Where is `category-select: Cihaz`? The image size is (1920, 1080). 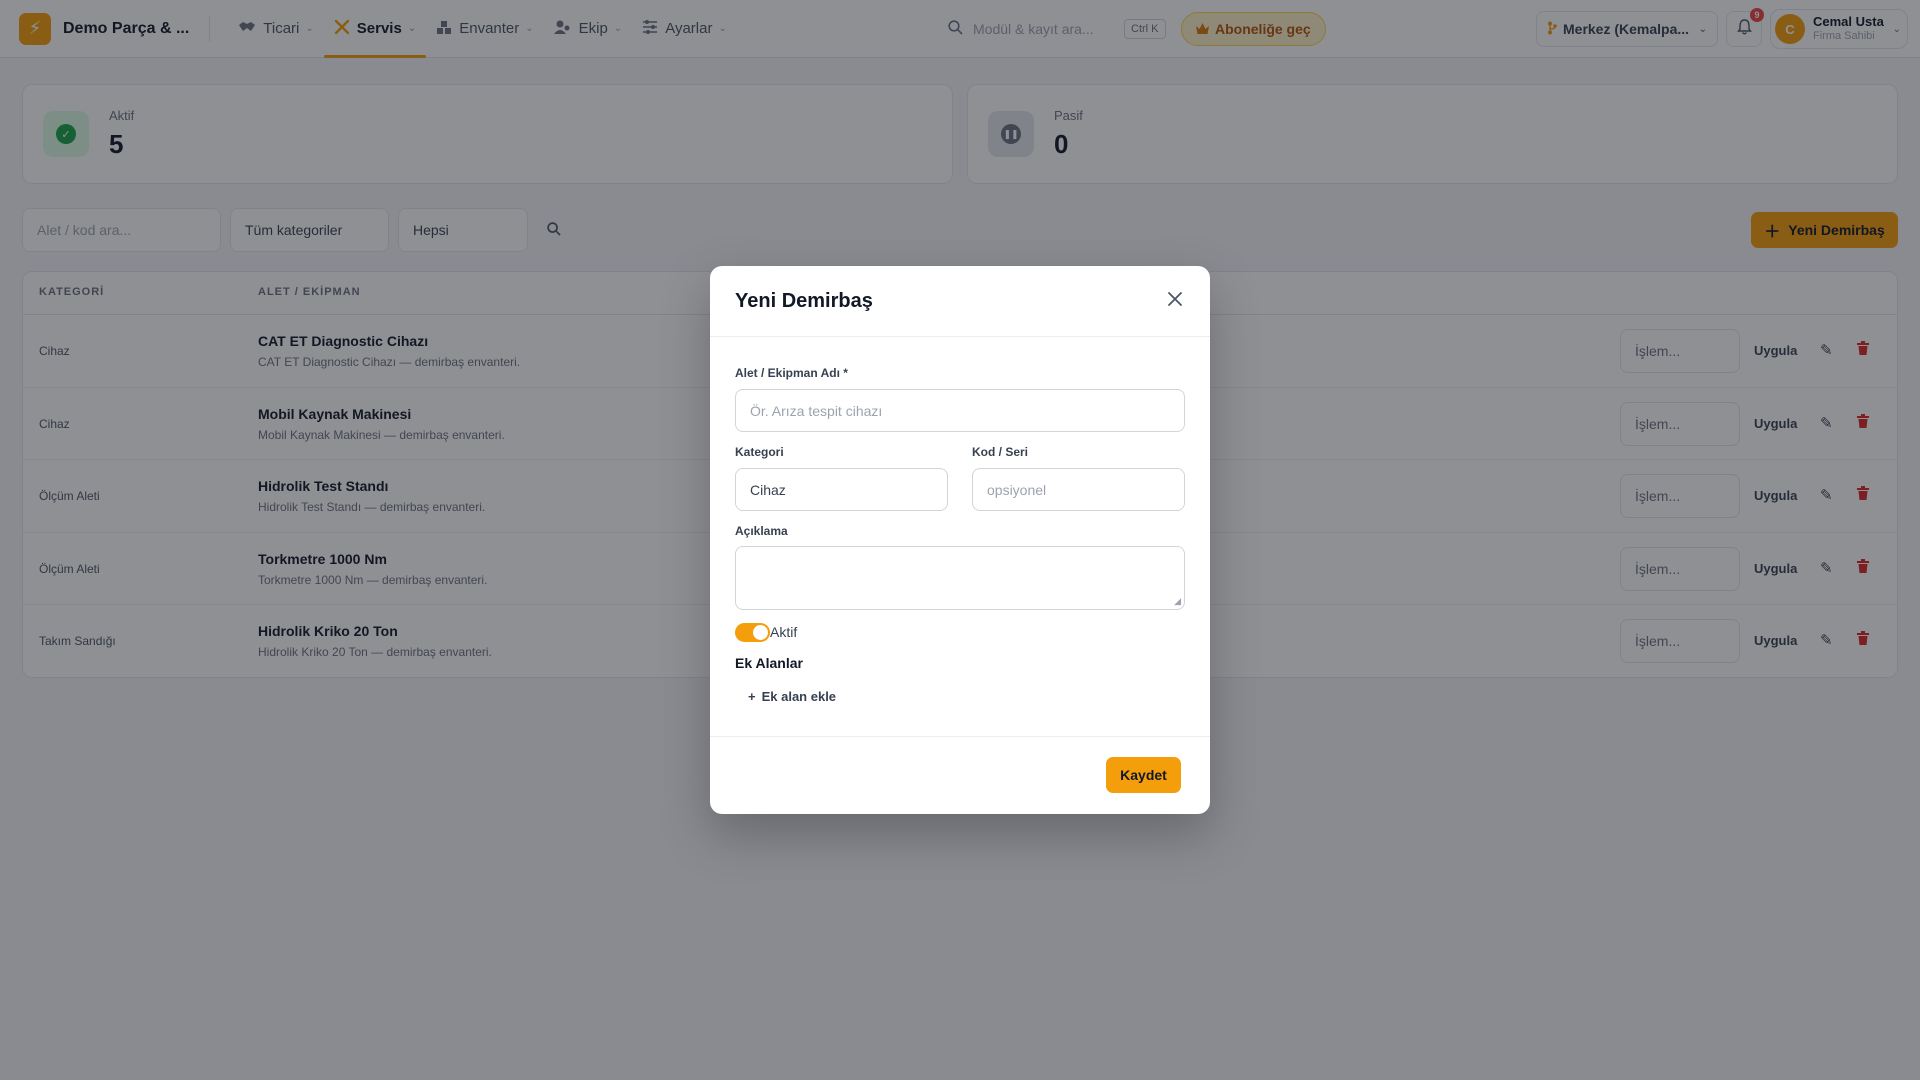 category-select: Cihaz is located at coordinates (841, 489).